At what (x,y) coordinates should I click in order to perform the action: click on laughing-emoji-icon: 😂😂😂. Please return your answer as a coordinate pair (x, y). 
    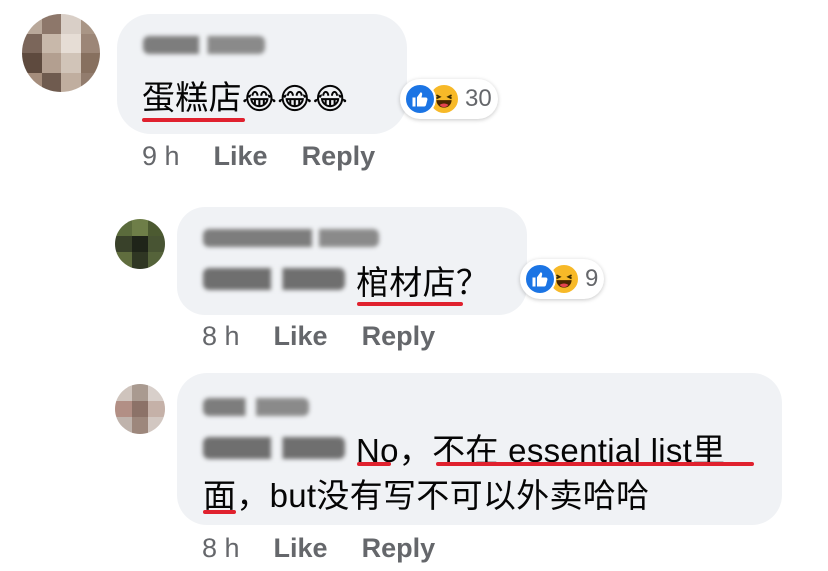
    Looking at the image, I should click on (294, 99).